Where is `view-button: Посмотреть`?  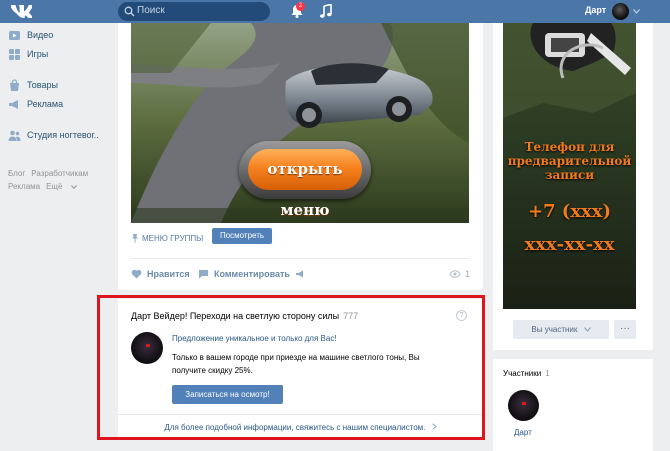
view-button: Посмотреть is located at coordinates (242, 236).